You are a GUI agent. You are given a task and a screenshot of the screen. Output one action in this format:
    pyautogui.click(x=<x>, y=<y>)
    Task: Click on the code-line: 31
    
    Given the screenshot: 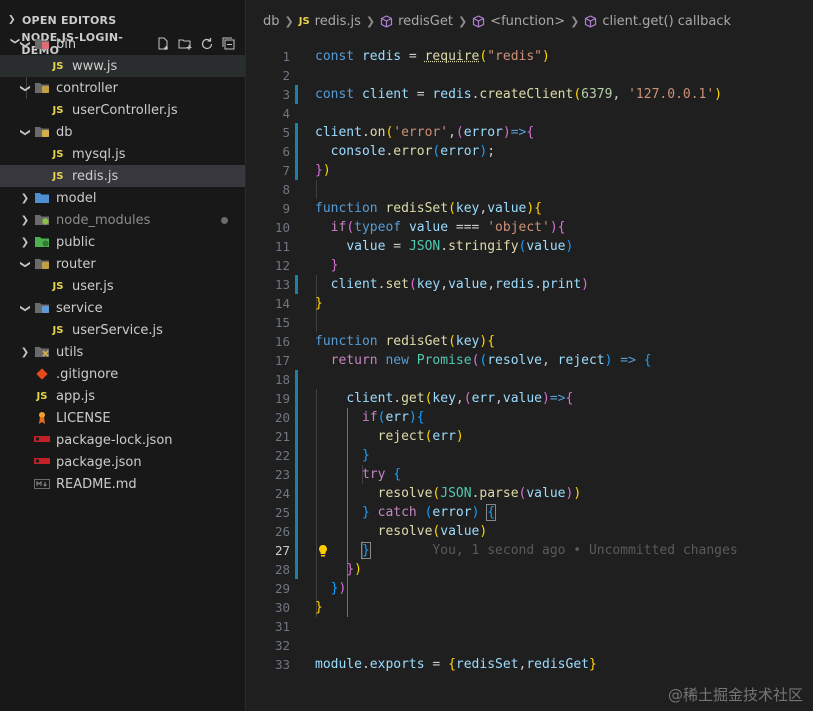 What is the action you would take?
    pyautogui.click(x=282, y=626)
    